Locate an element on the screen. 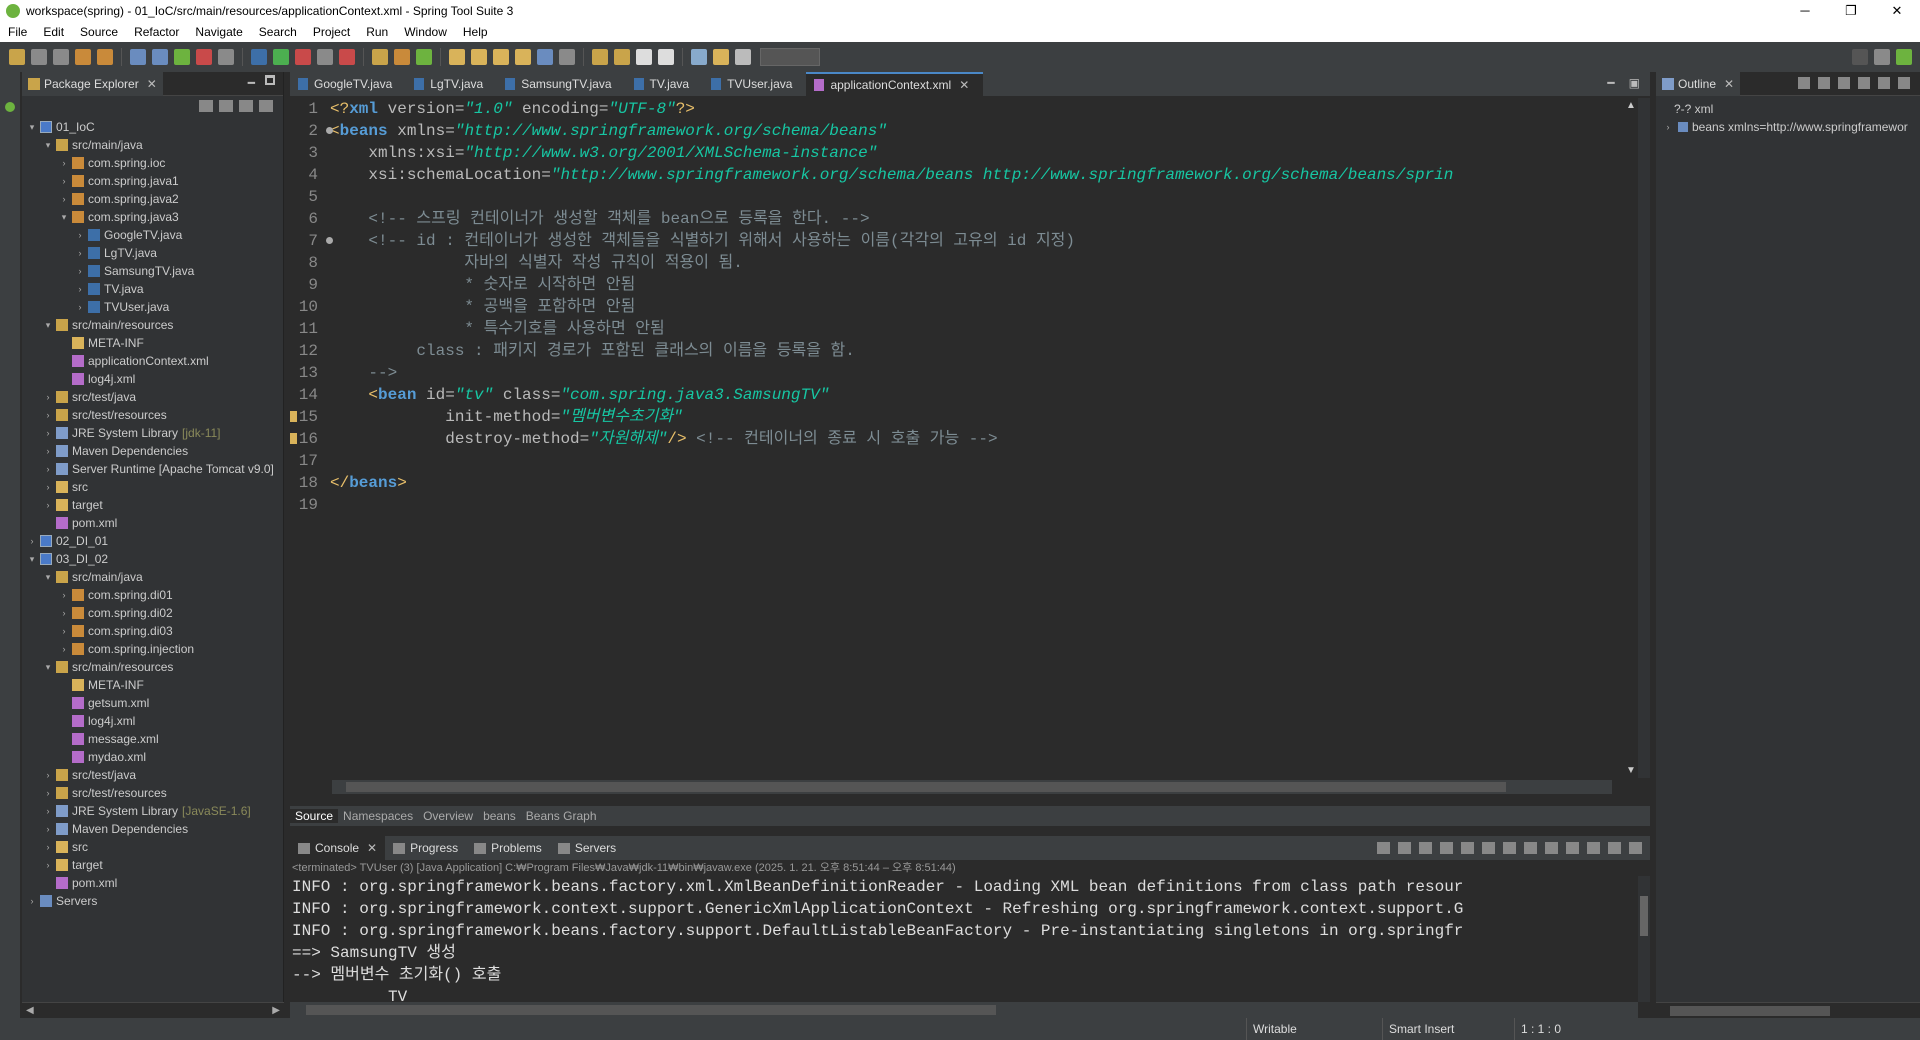 The width and height of the screenshot is (1920, 1040). console-vertical-scrollbar is located at coordinates (1644, 939).